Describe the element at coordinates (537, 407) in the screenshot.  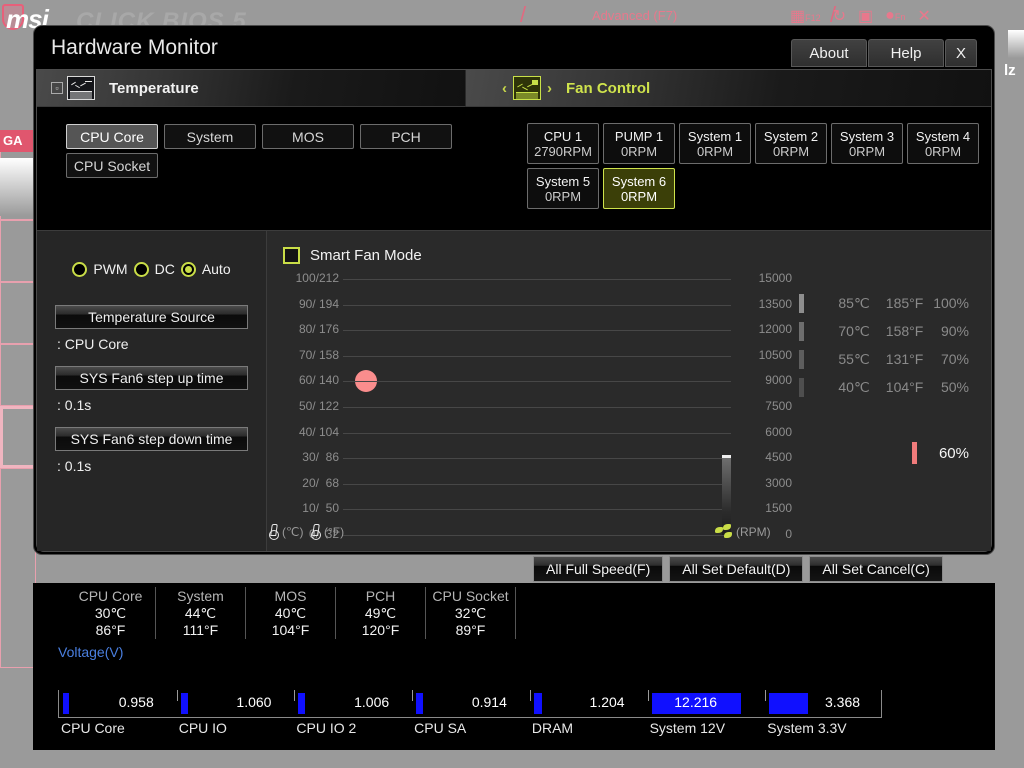
I see `chart-plot-area` at that location.